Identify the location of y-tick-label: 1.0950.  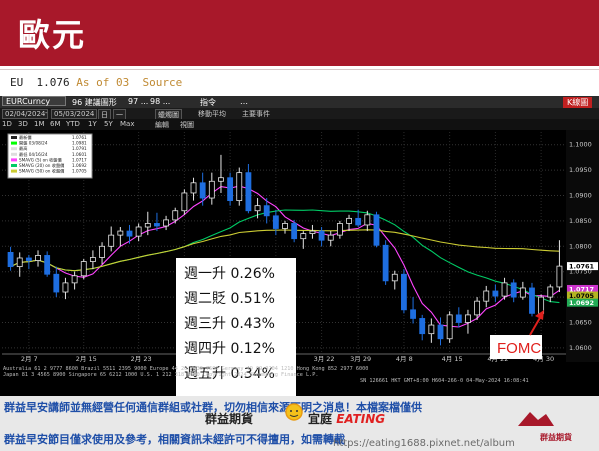
(580, 170).